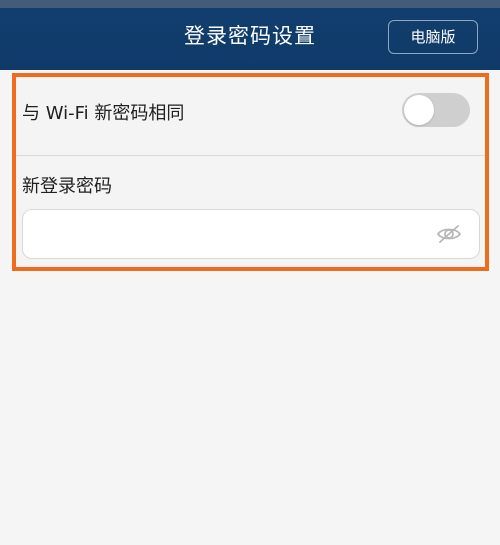 The height and width of the screenshot is (545, 500). Describe the element at coordinates (250, 35) in the screenshot. I see `top-app-bar: 登录密码设置 电脑版` at that location.